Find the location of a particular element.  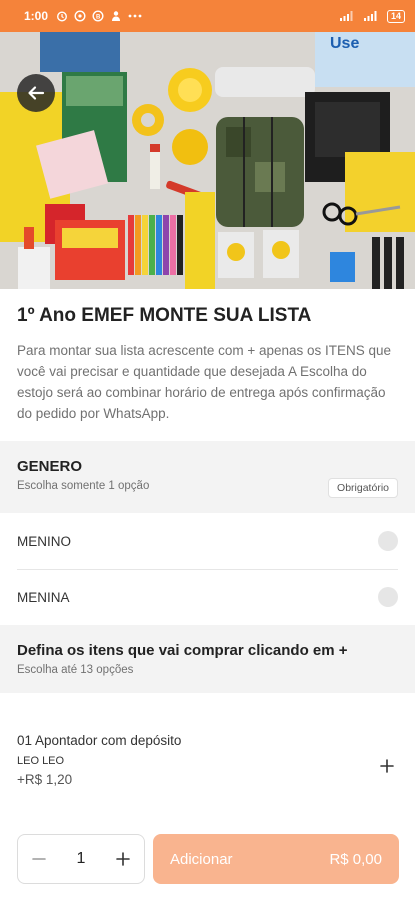

system-icons: 14 is located at coordinates (372, 16).